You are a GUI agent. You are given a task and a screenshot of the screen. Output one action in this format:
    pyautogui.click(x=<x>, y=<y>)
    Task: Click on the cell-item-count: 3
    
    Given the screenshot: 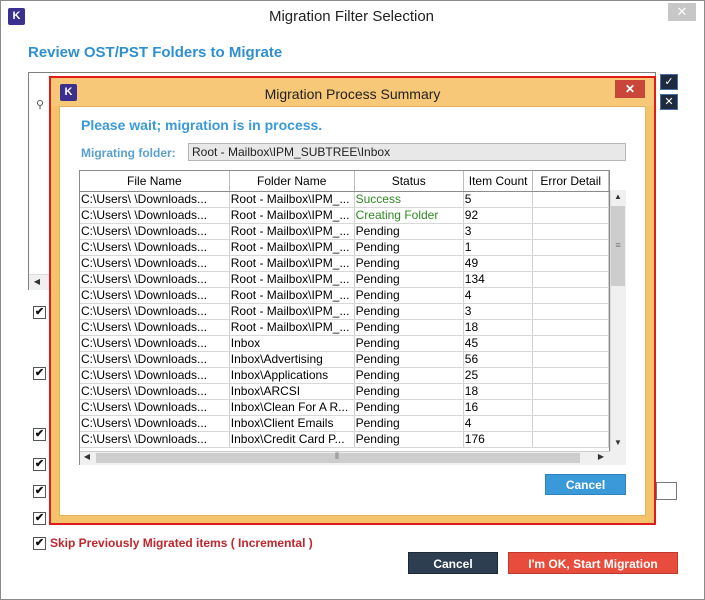 What is the action you would take?
    pyautogui.click(x=498, y=231)
    